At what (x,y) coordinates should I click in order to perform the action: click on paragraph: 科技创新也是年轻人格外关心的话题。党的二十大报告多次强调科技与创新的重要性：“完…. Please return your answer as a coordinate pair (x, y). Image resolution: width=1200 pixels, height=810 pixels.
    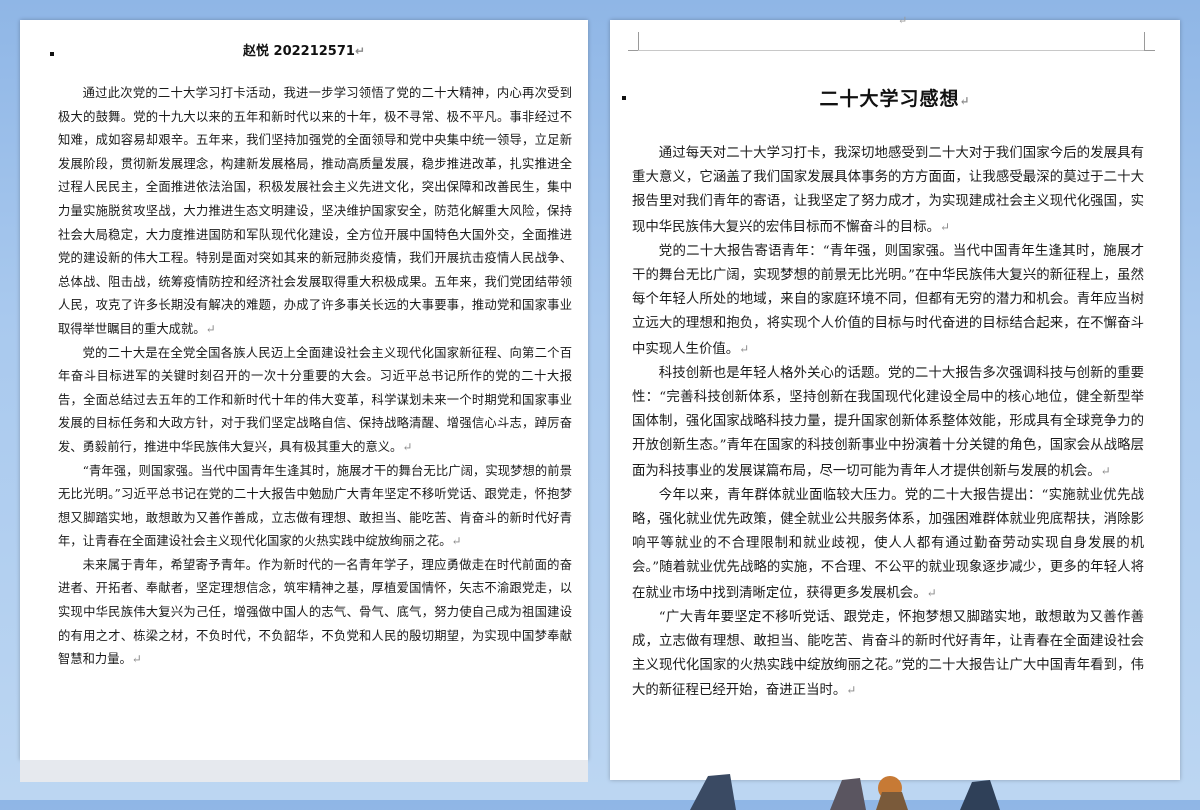
    Looking at the image, I should click on (888, 422).